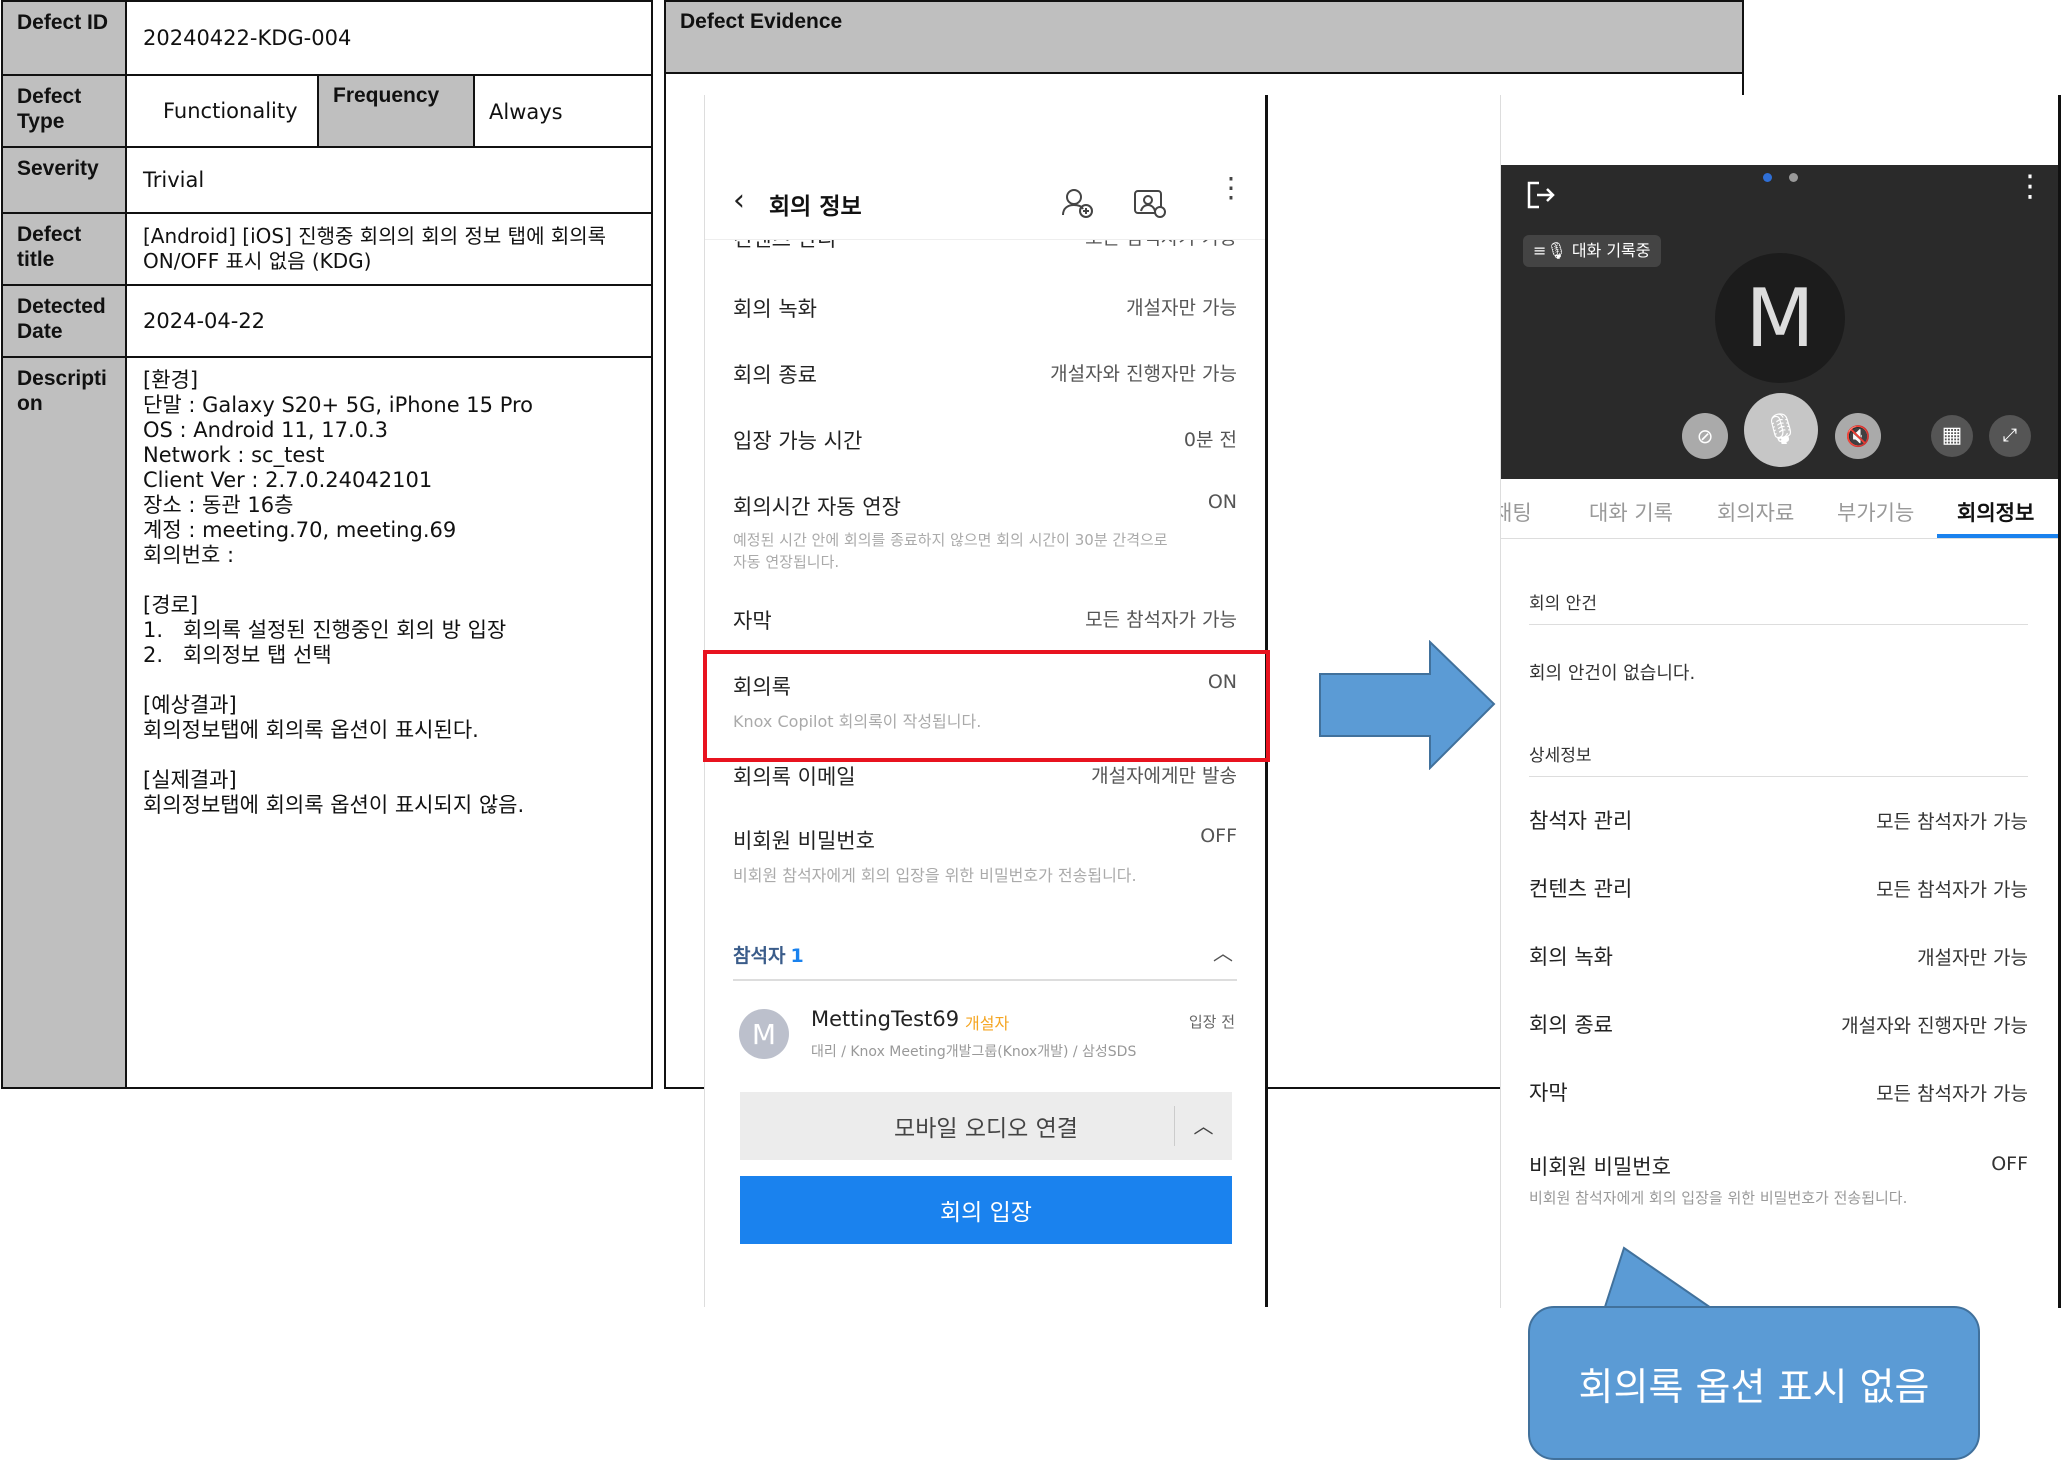 The image size is (2061, 1460). I want to click on exit-icon, so click(1541, 195).